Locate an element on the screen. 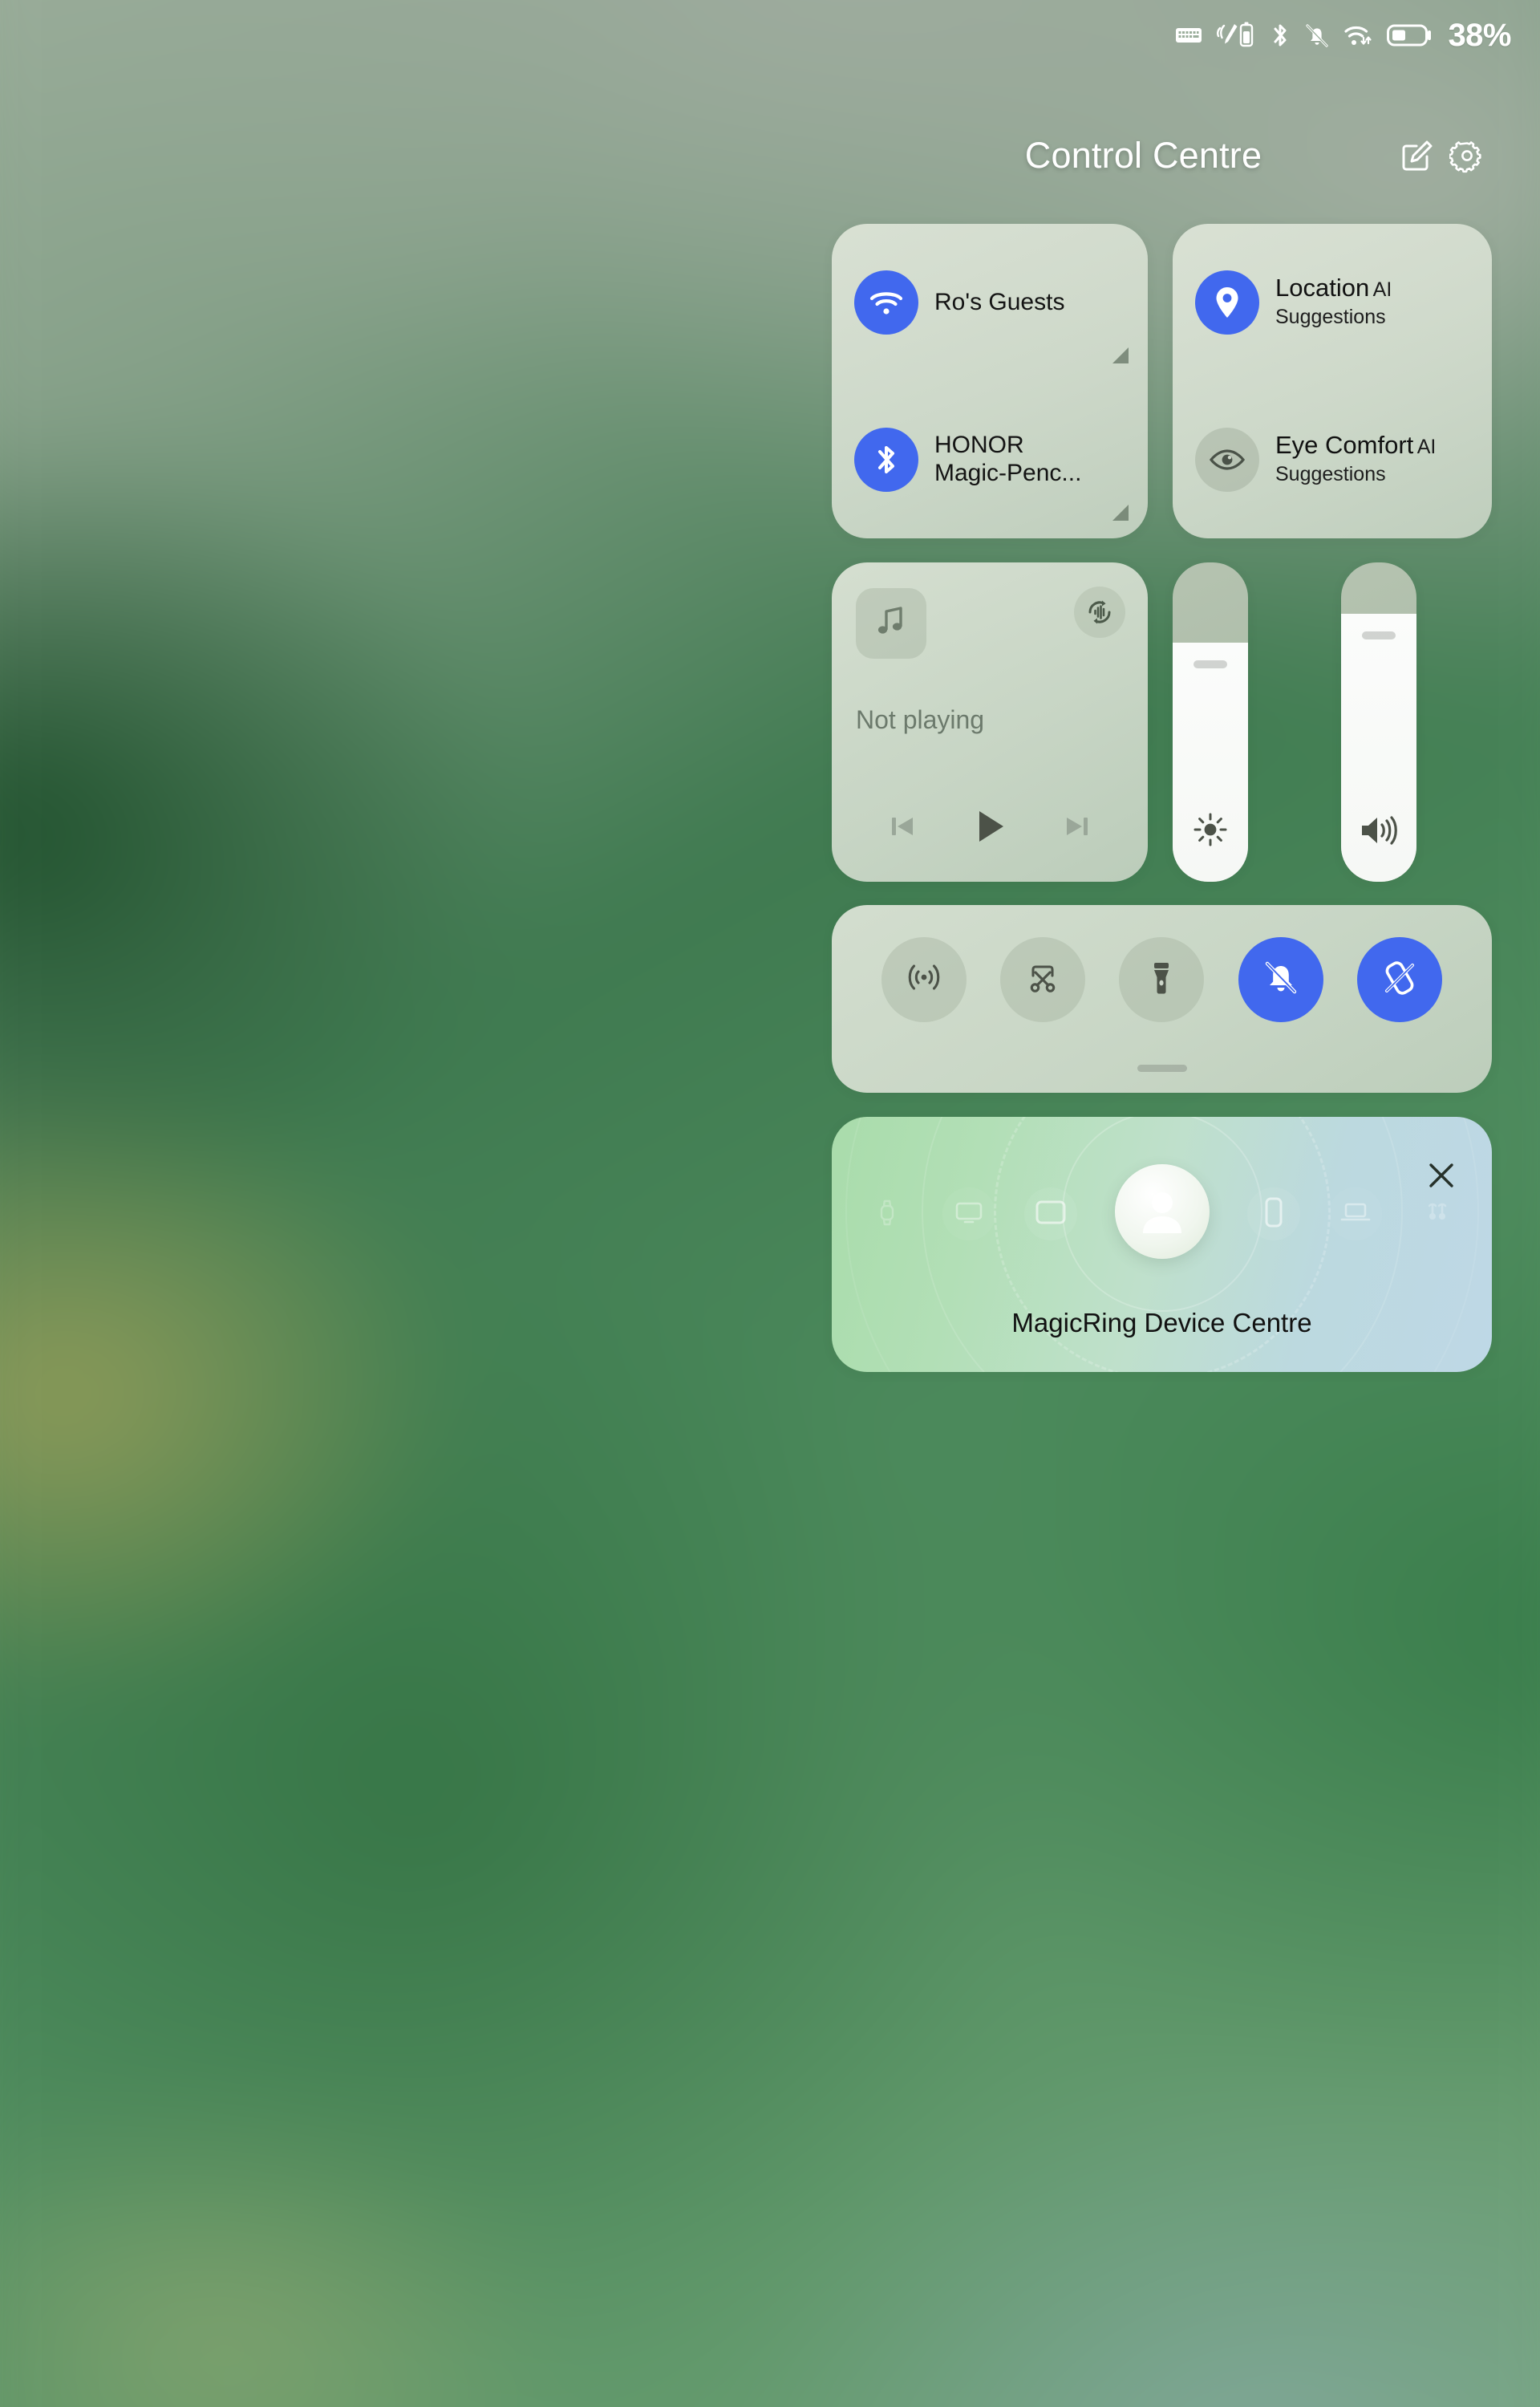 Image resolution: width=1540 pixels, height=2407 pixels. location-title: Location is located at coordinates (1322, 287).